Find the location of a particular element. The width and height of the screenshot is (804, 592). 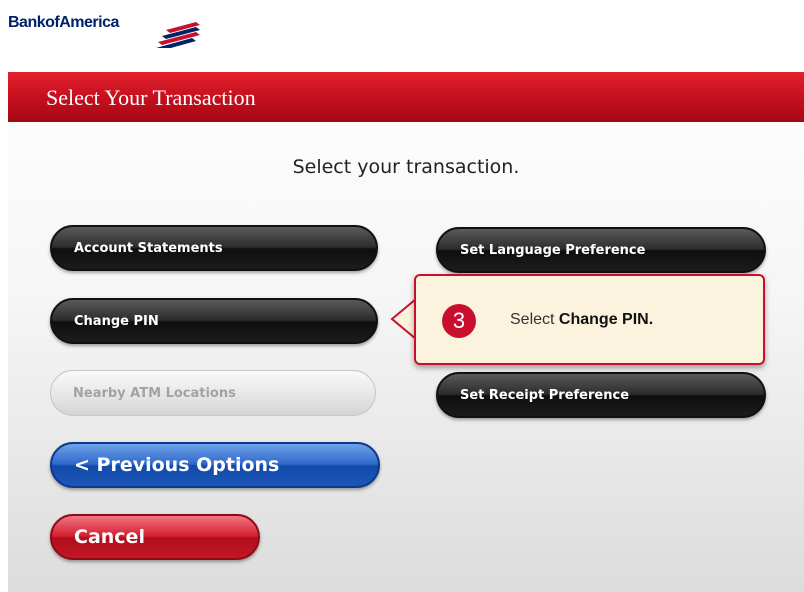

title-bar: Select Your Transaction is located at coordinates (406, 97).